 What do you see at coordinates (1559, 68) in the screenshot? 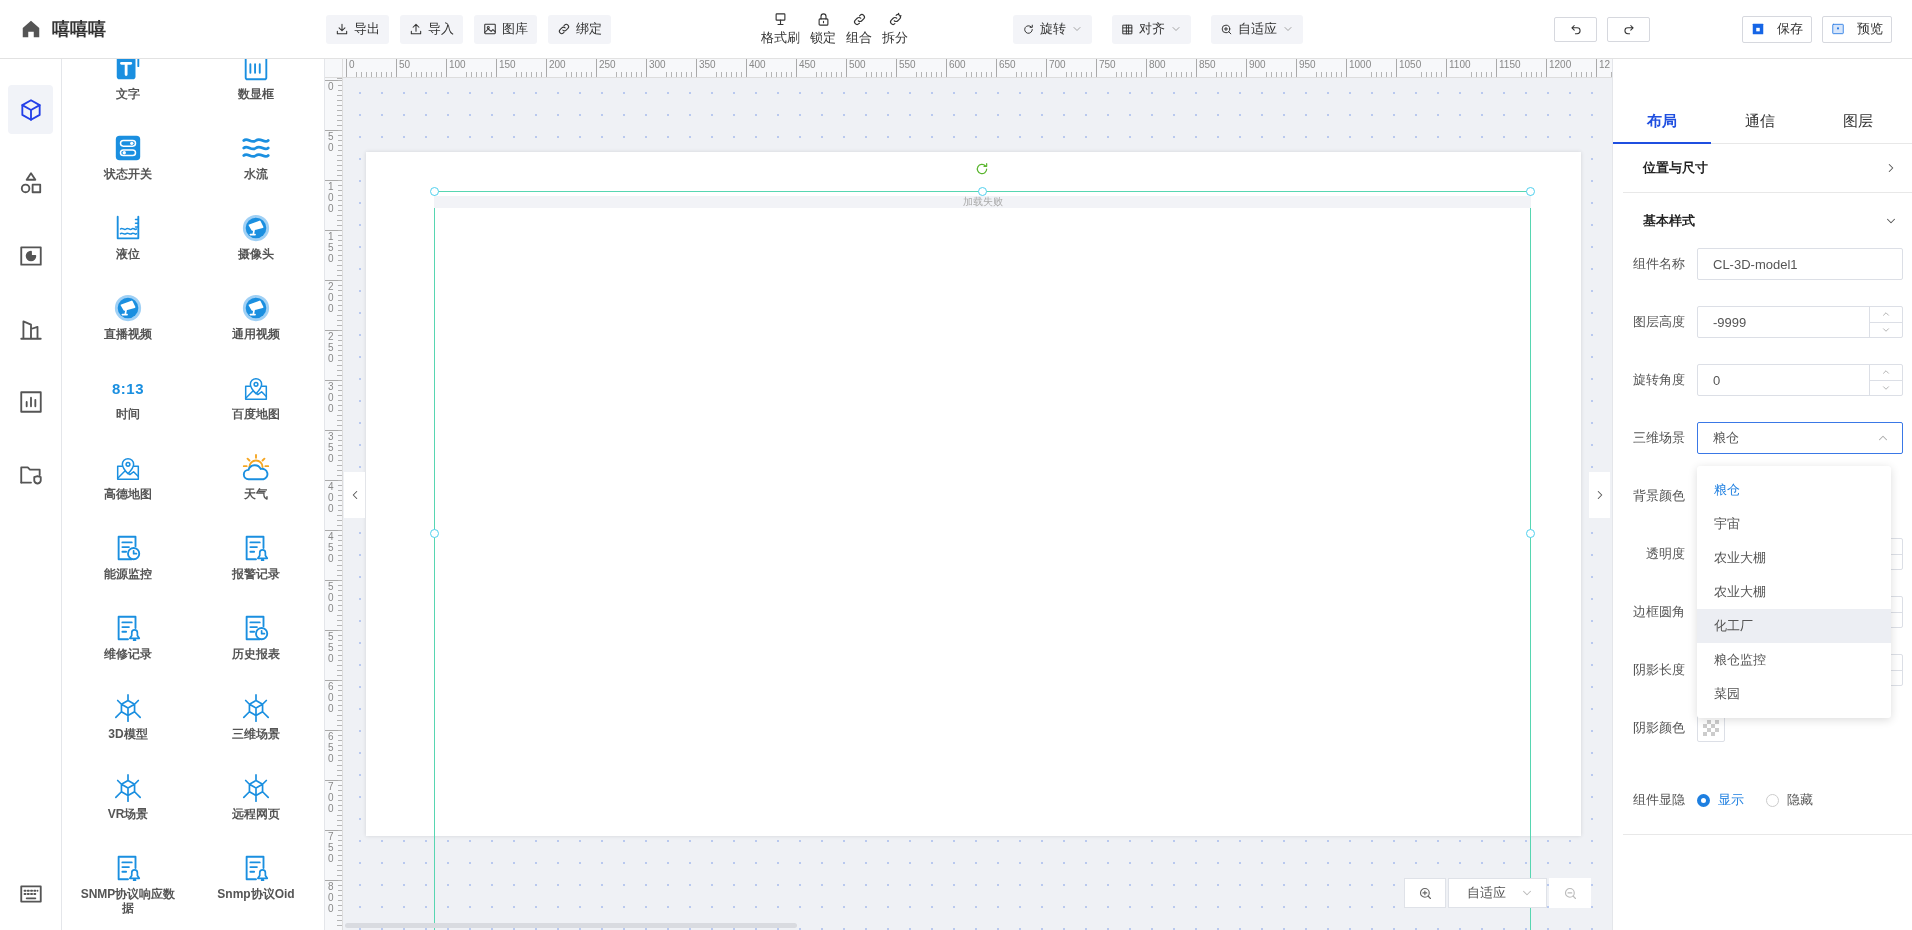
I see `ruler-label: 1200` at bounding box center [1559, 68].